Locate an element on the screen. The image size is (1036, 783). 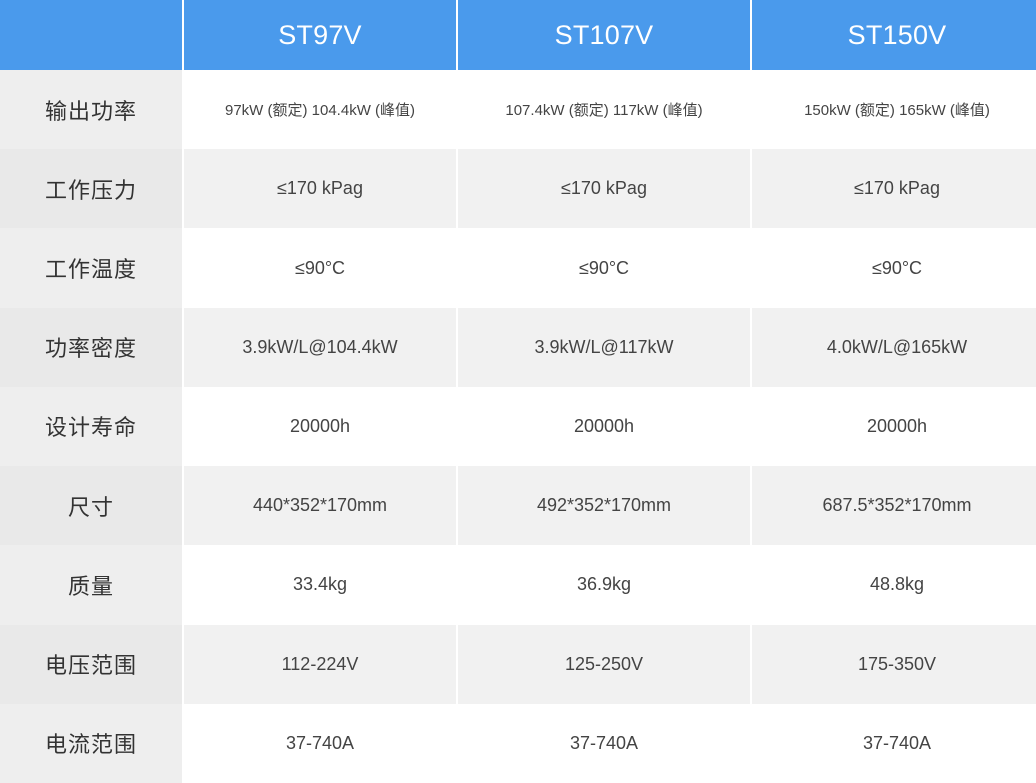
table-cell: 112-224V is located at coordinates (320, 664).